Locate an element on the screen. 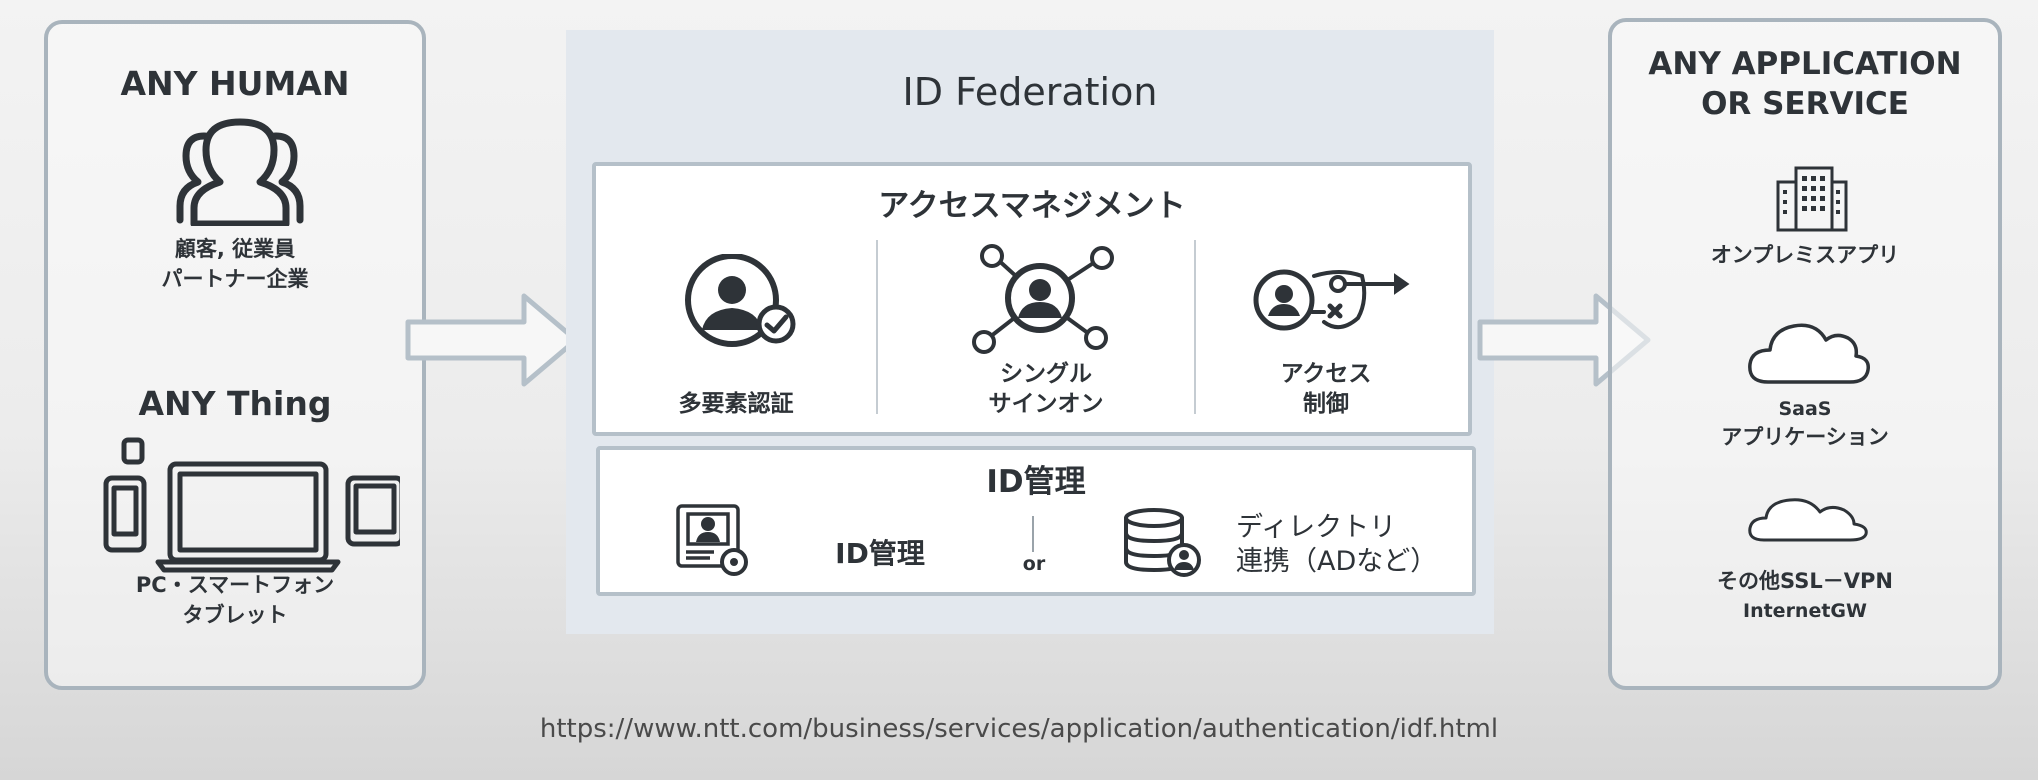  id-management-label: ID管理 is located at coordinates (880, 553).